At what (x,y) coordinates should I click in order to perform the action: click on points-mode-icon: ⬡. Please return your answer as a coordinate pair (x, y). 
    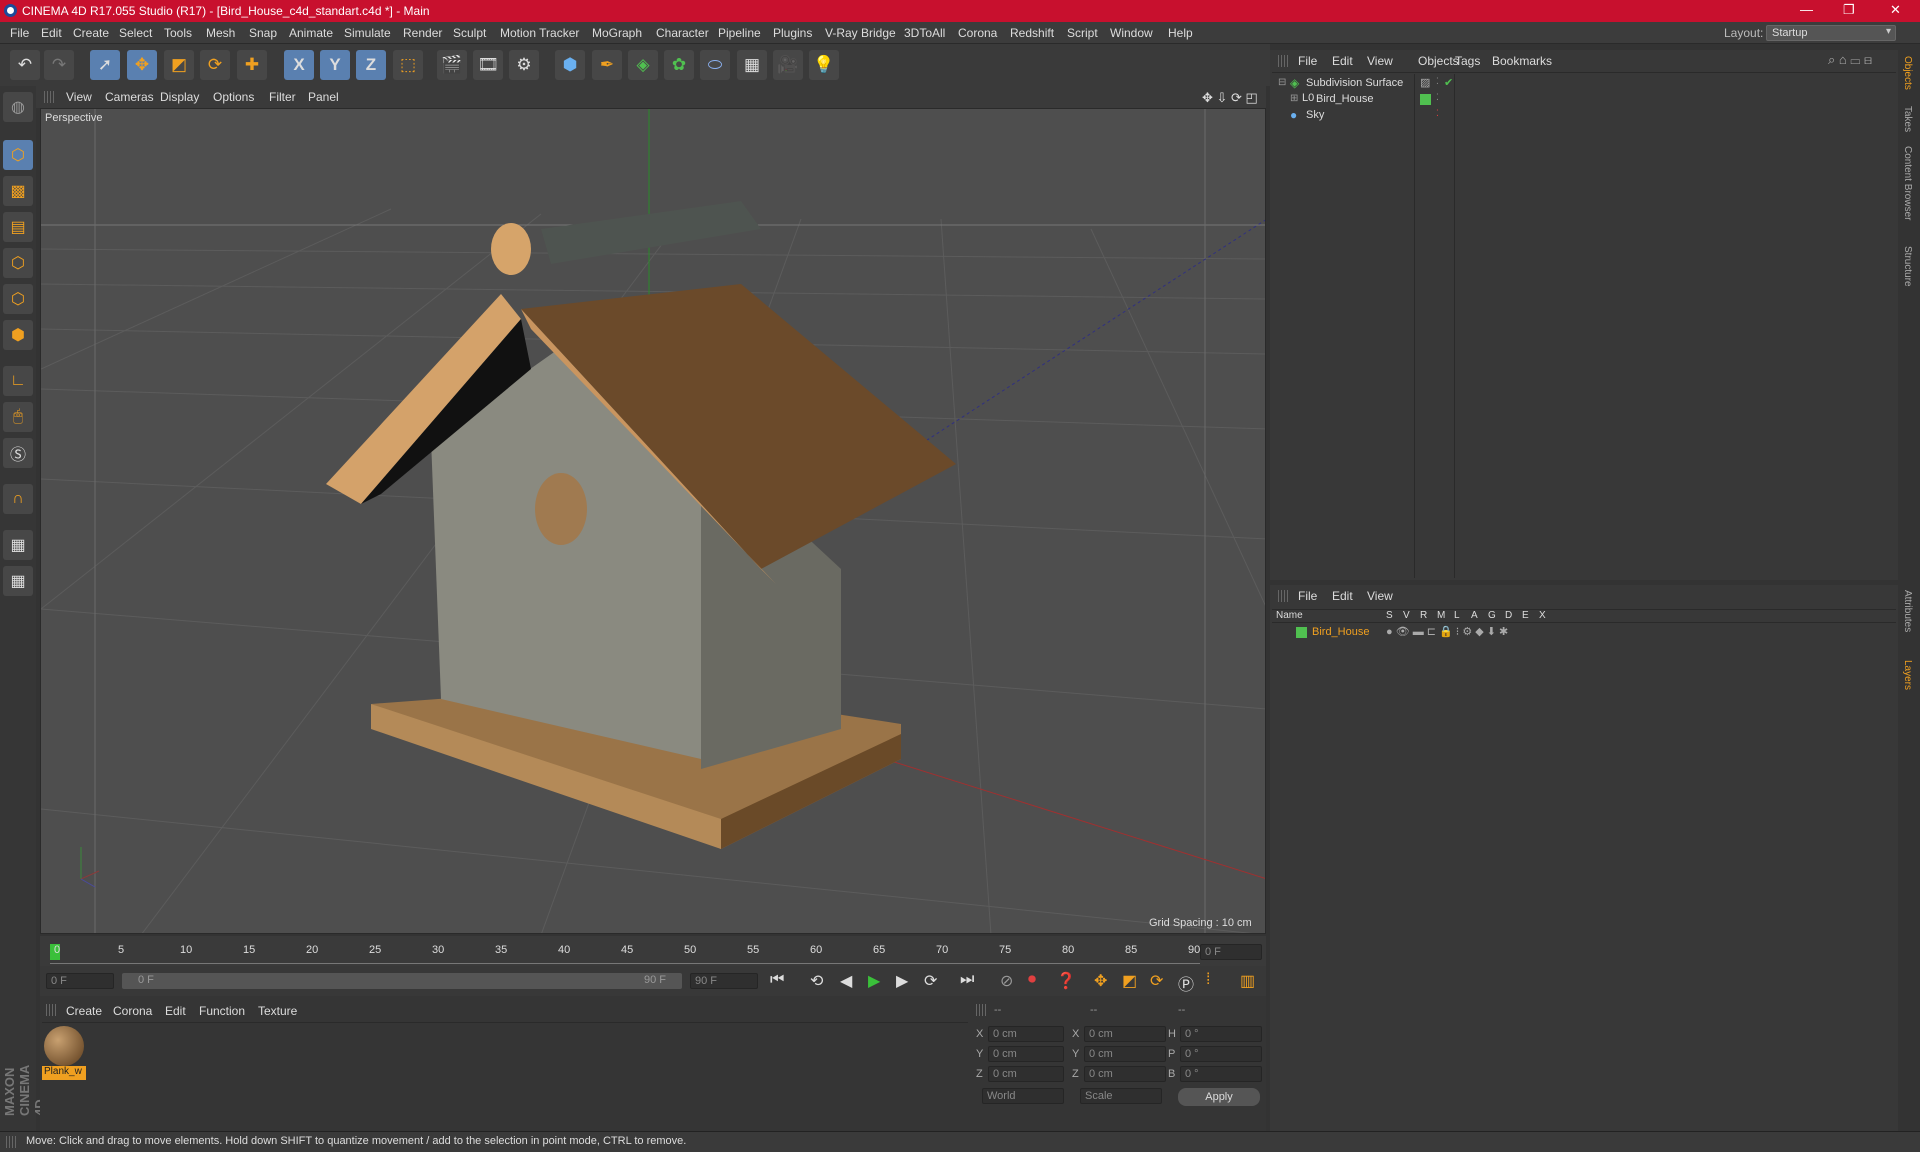
    Looking at the image, I should click on (18, 263).